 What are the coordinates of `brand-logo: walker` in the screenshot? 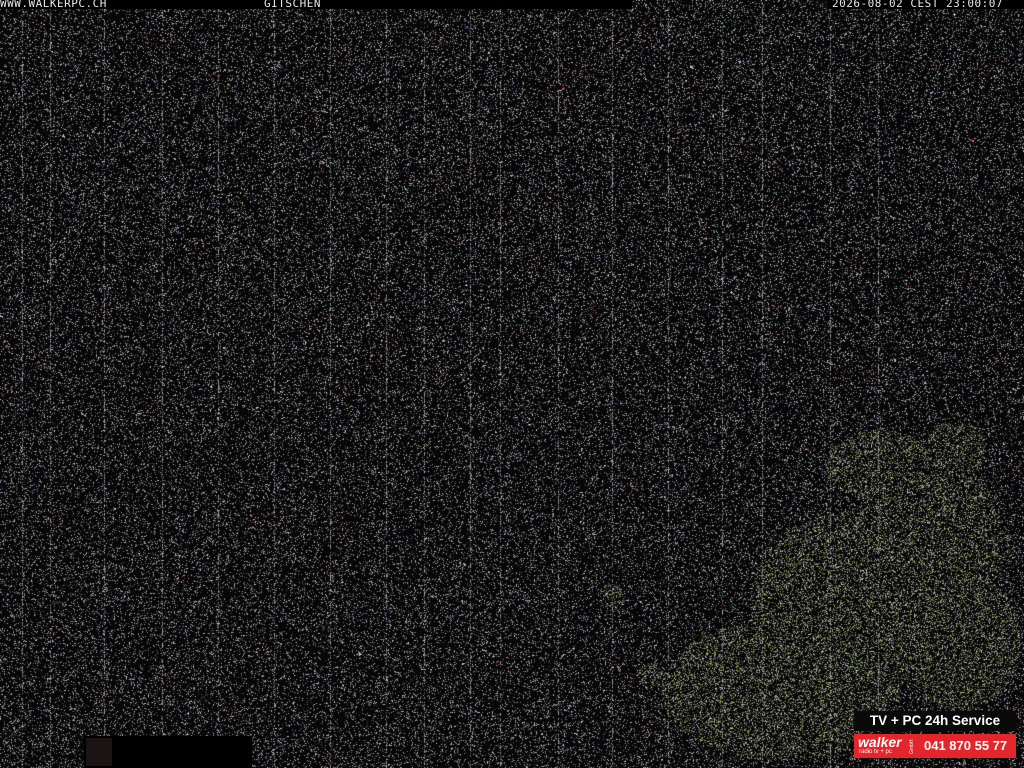 It's located at (880, 742).